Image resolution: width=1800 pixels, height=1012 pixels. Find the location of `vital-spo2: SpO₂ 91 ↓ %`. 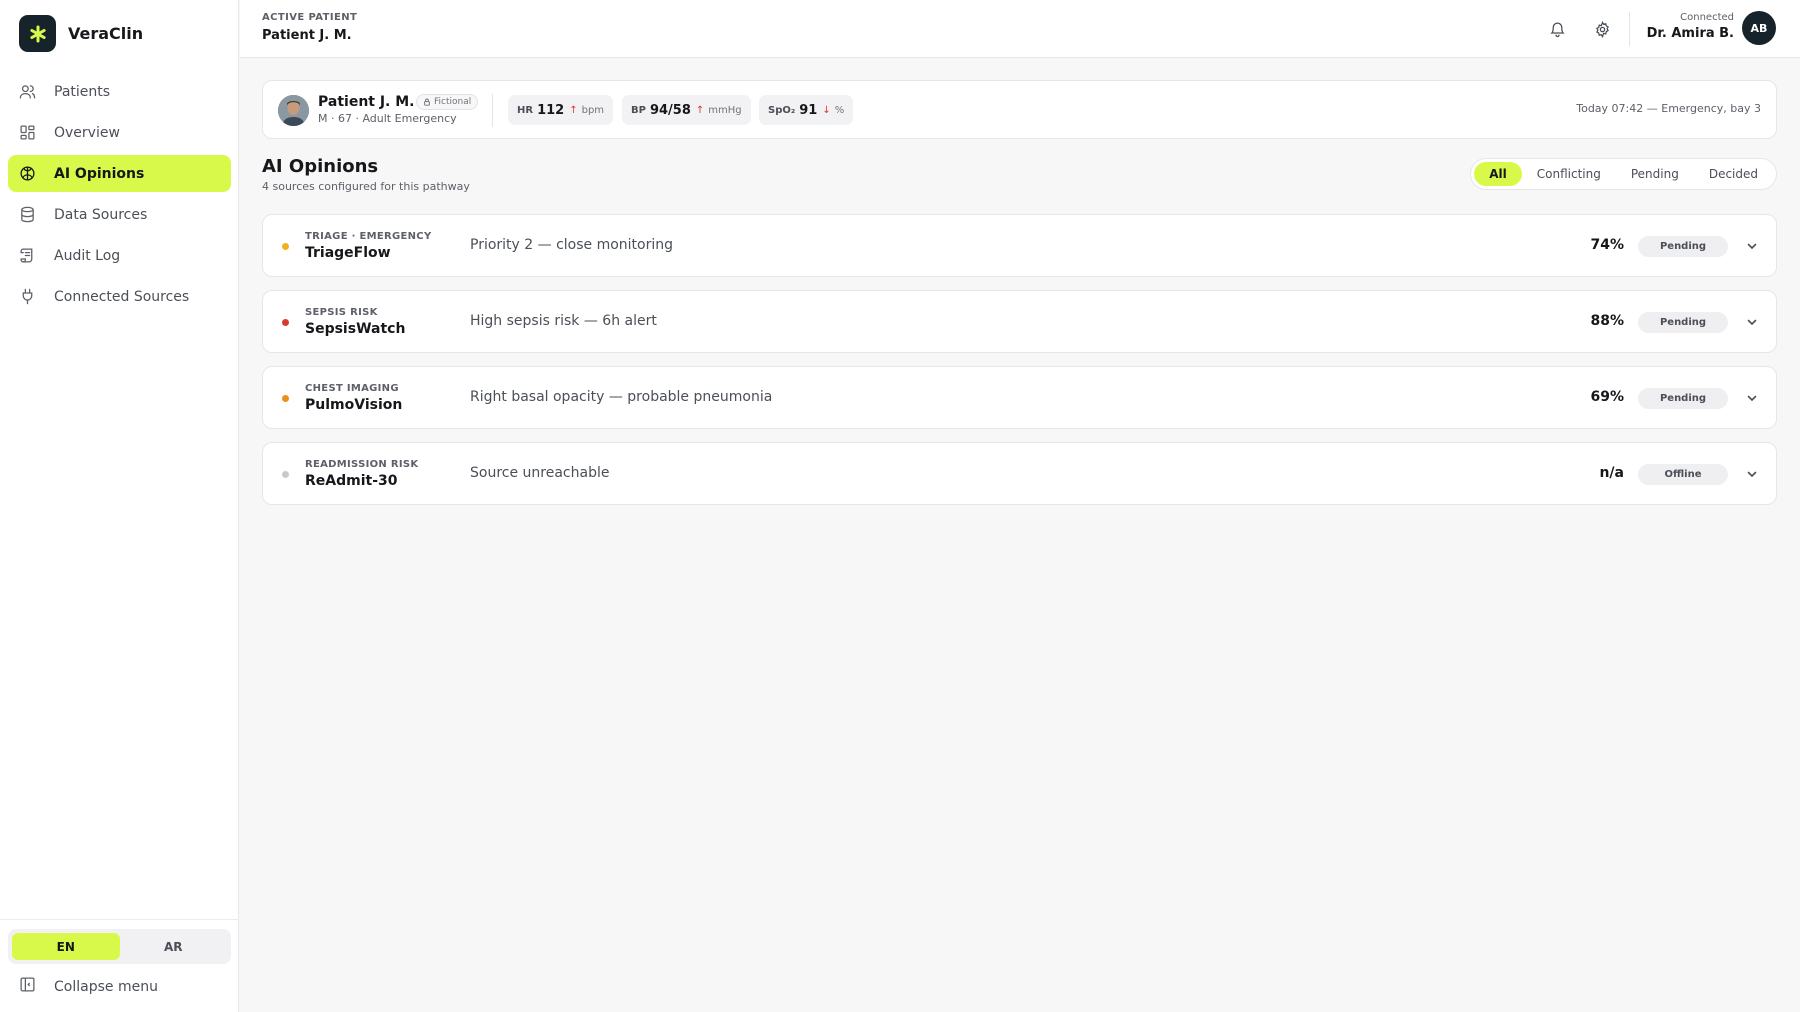

vital-spo2: SpO₂ 91 ↓ % is located at coordinates (806, 110).